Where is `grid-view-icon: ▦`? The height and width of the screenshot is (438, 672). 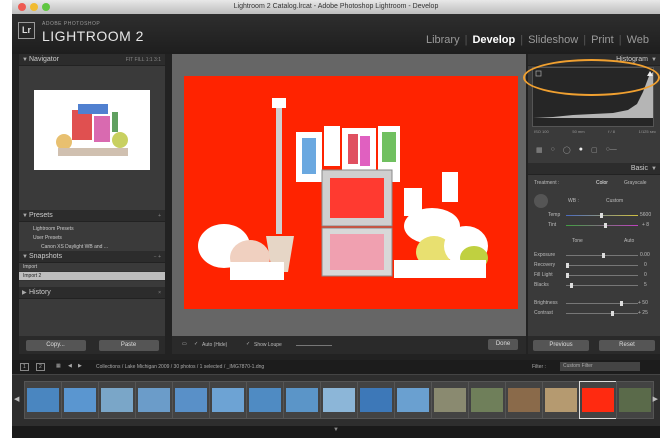 grid-view-icon: ▦ is located at coordinates (58, 366).